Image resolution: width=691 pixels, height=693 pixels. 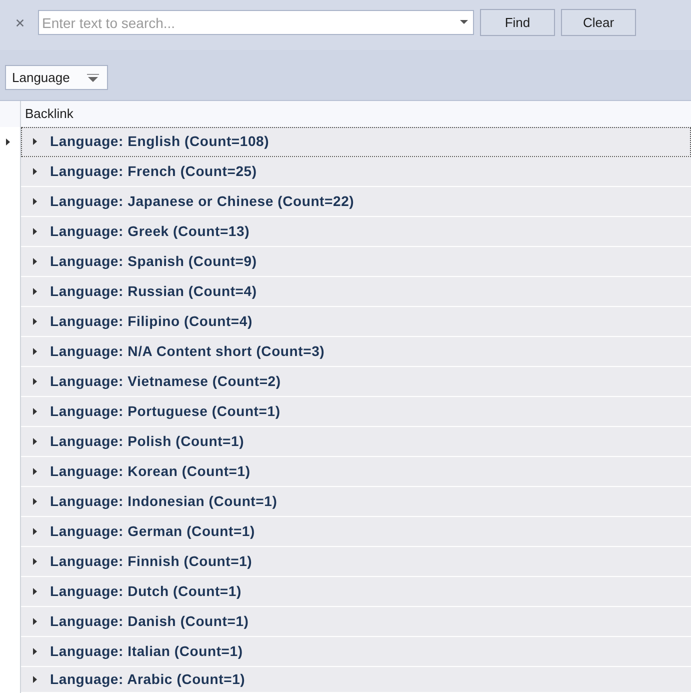 What do you see at coordinates (93, 78) in the screenshot?
I see `filter-icon` at bounding box center [93, 78].